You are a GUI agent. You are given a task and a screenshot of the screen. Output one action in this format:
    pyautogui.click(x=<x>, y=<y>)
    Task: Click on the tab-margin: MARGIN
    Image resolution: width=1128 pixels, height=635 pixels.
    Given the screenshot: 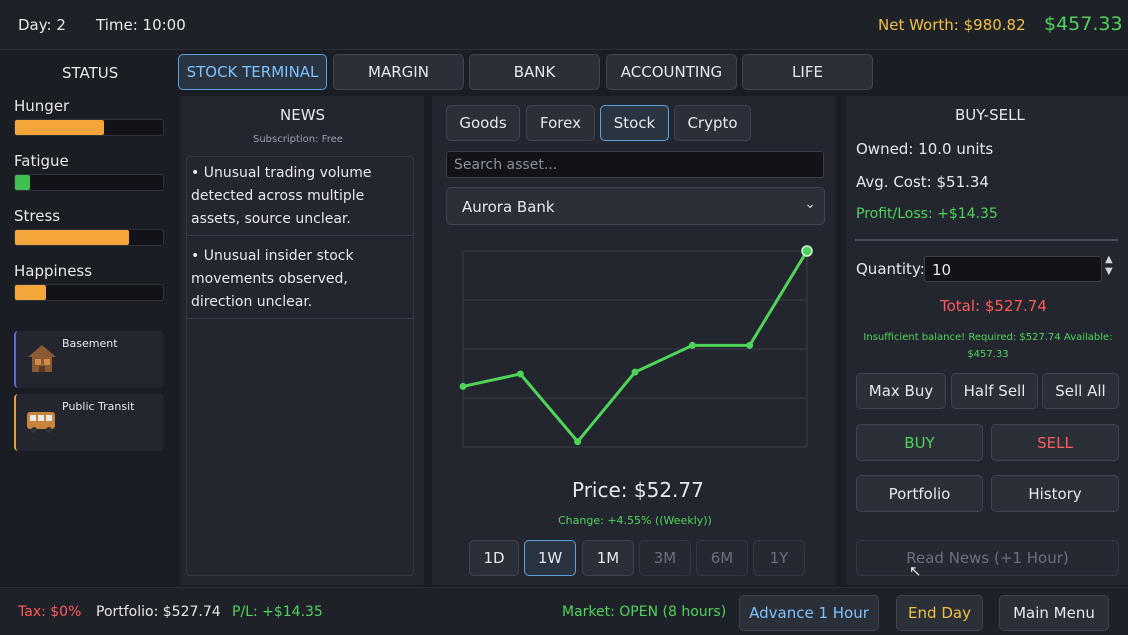 What is the action you would take?
    pyautogui.click(x=398, y=72)
    